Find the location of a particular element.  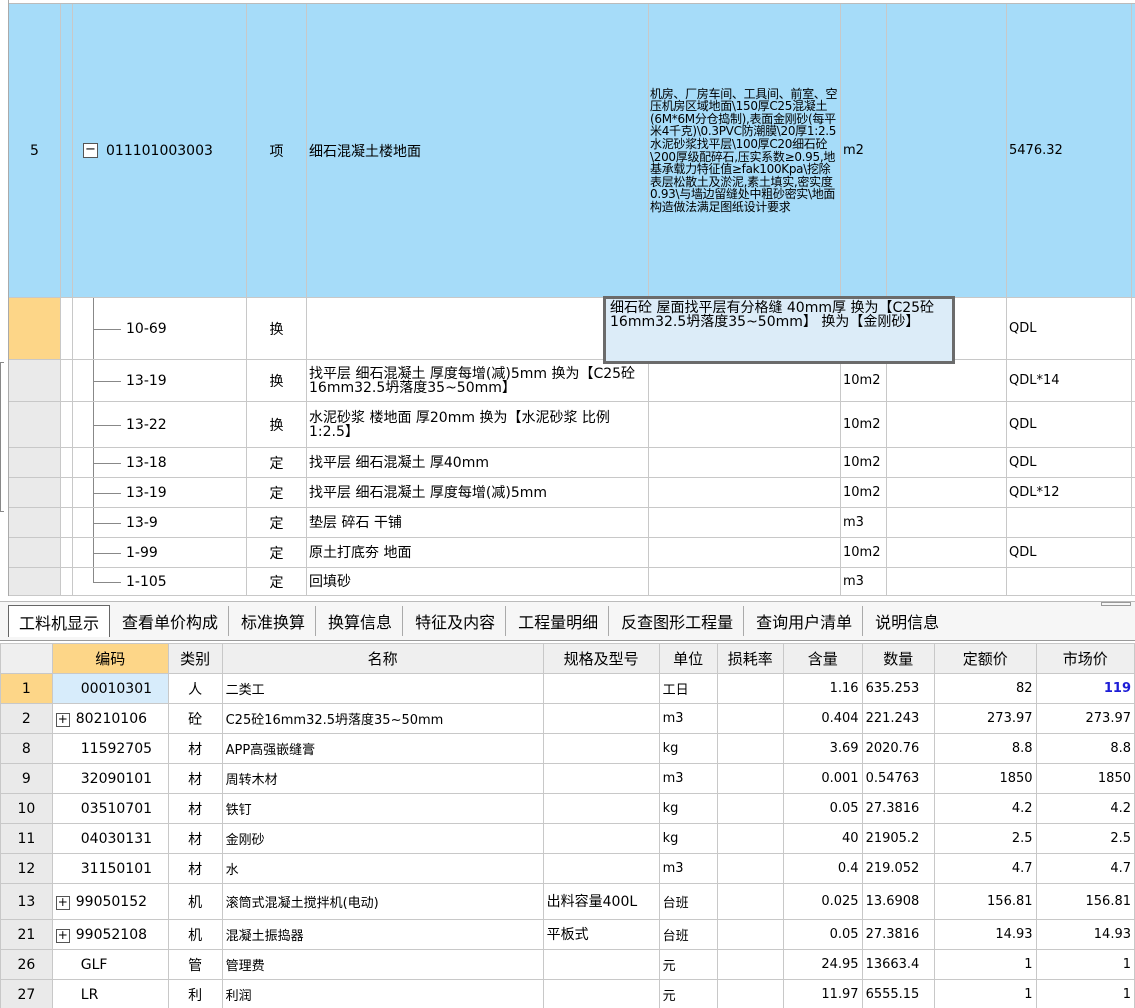

quota-row: 13-18 定找平层 细石混凝土 厚40mm 10m2 QDL is located at coordinates (572, 463).